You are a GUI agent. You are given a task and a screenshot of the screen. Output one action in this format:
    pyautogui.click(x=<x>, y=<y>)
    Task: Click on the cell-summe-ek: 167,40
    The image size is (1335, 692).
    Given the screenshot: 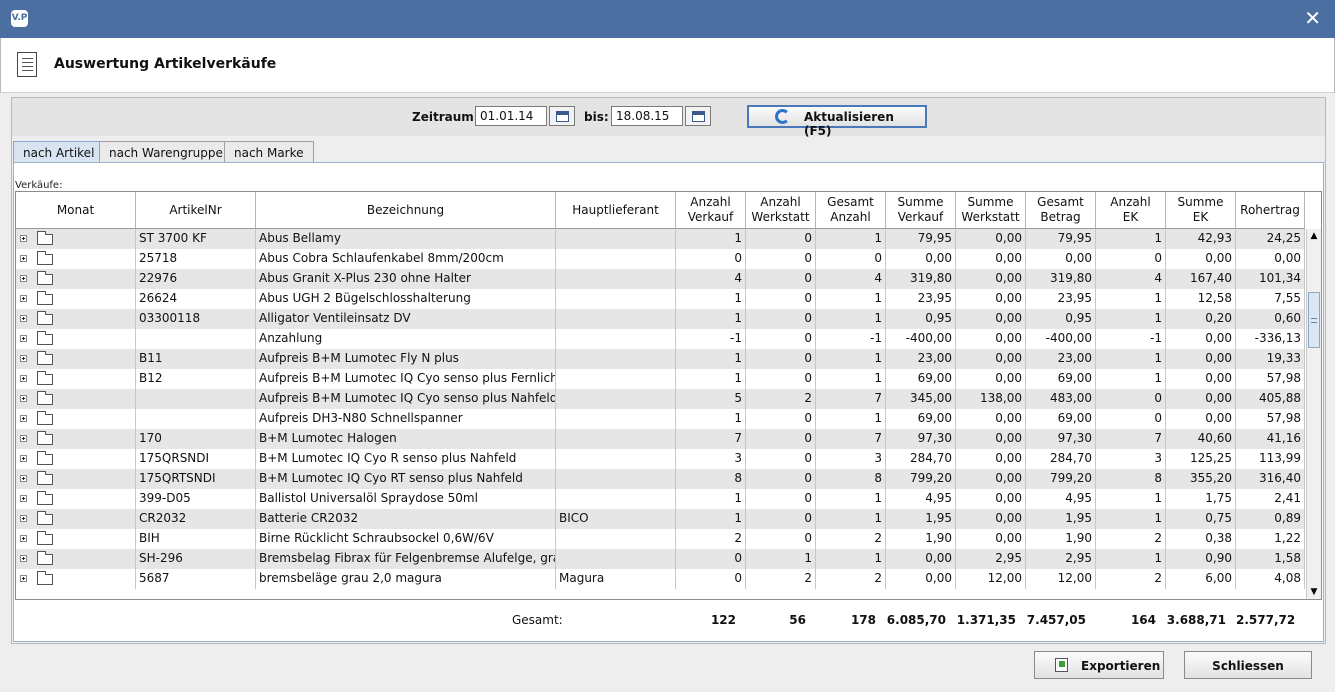 What is the action you would take?
    pyautogui.click(x=1201, y=279)
    